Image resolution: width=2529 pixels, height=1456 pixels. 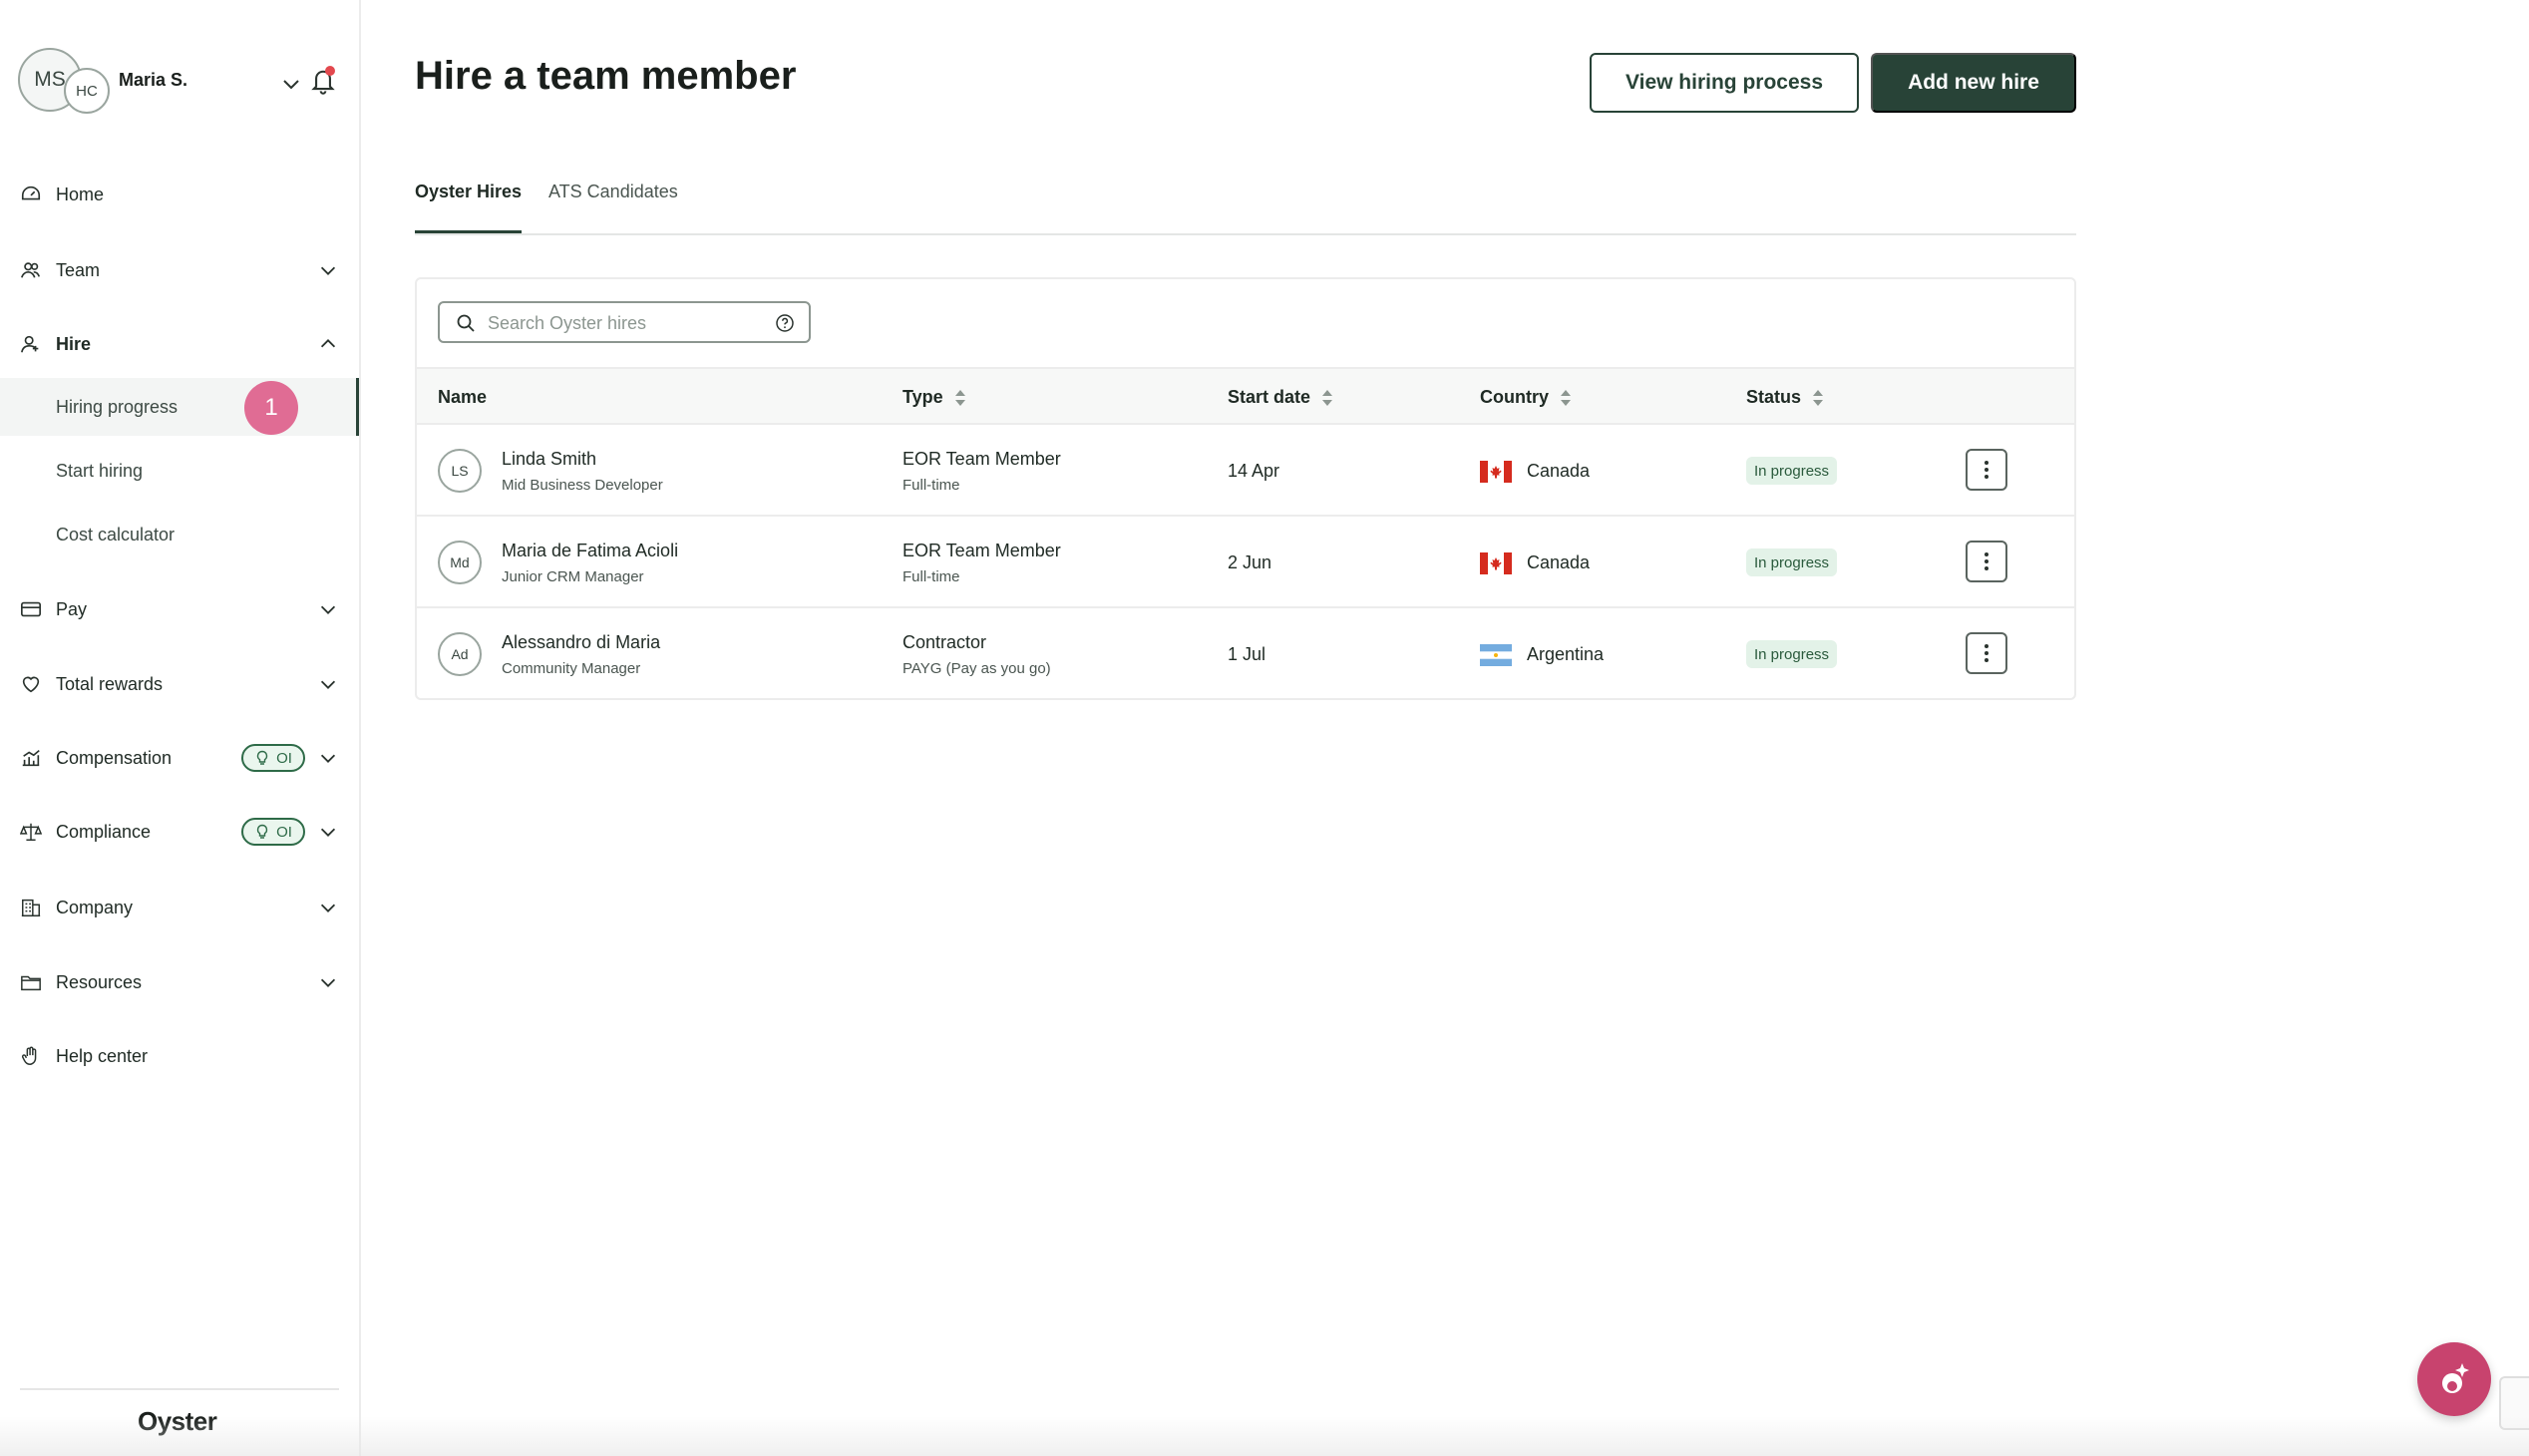 What do you see at coordinates (118, 406) in the screenshot?
I see `sidebar-subitem-label: Hiring progress` at bounding box center [118, 406].